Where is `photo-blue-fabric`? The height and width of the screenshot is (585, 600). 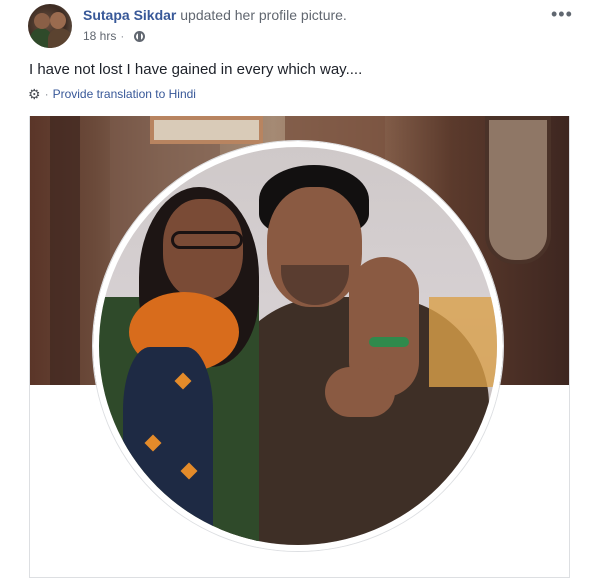 photo-blue-fabric is located at coordinates (168, 446).